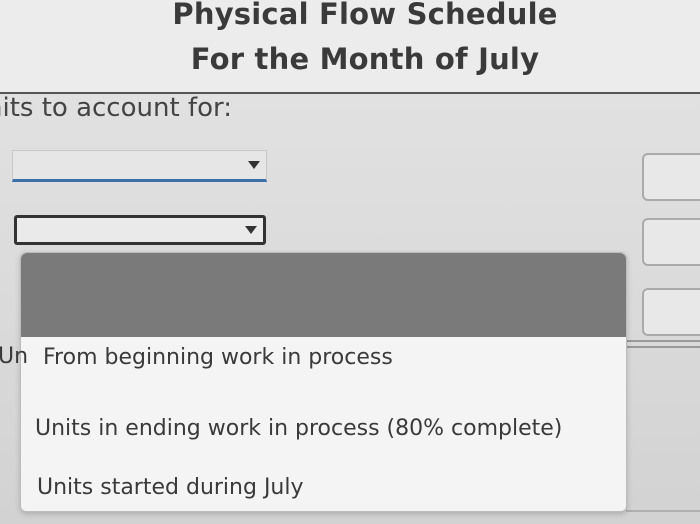 The image size is (700, 524). Describe the element at coordinates (323, 295) in the screenshot. I see `dropdown-blank-option` at that location.